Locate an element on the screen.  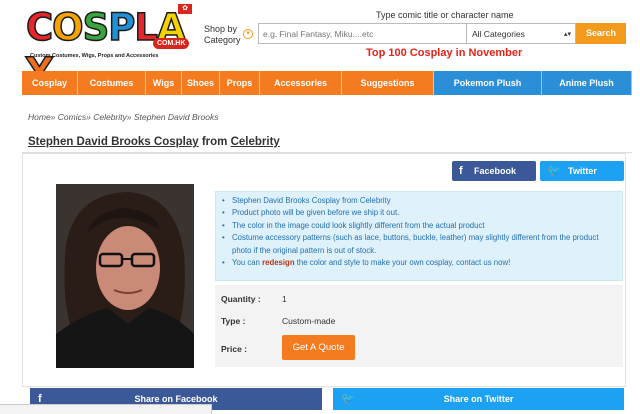
product-photo is located at coordinates (125, 276).